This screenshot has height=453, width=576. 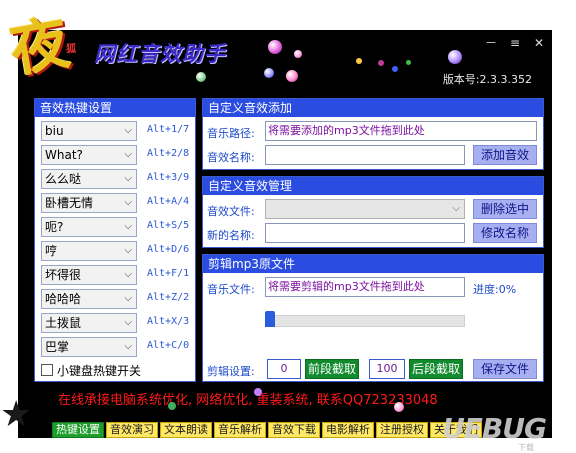 I want to click on app-title: 网红音效助手, so click(x=160, y=53).